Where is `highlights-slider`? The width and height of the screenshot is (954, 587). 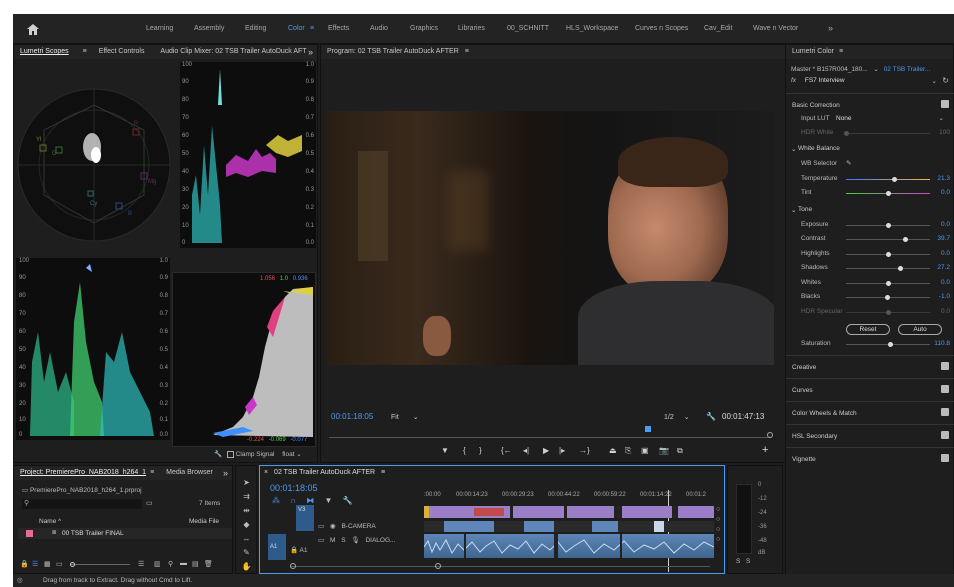
highlights-slider is located at coordinates (888, 254).